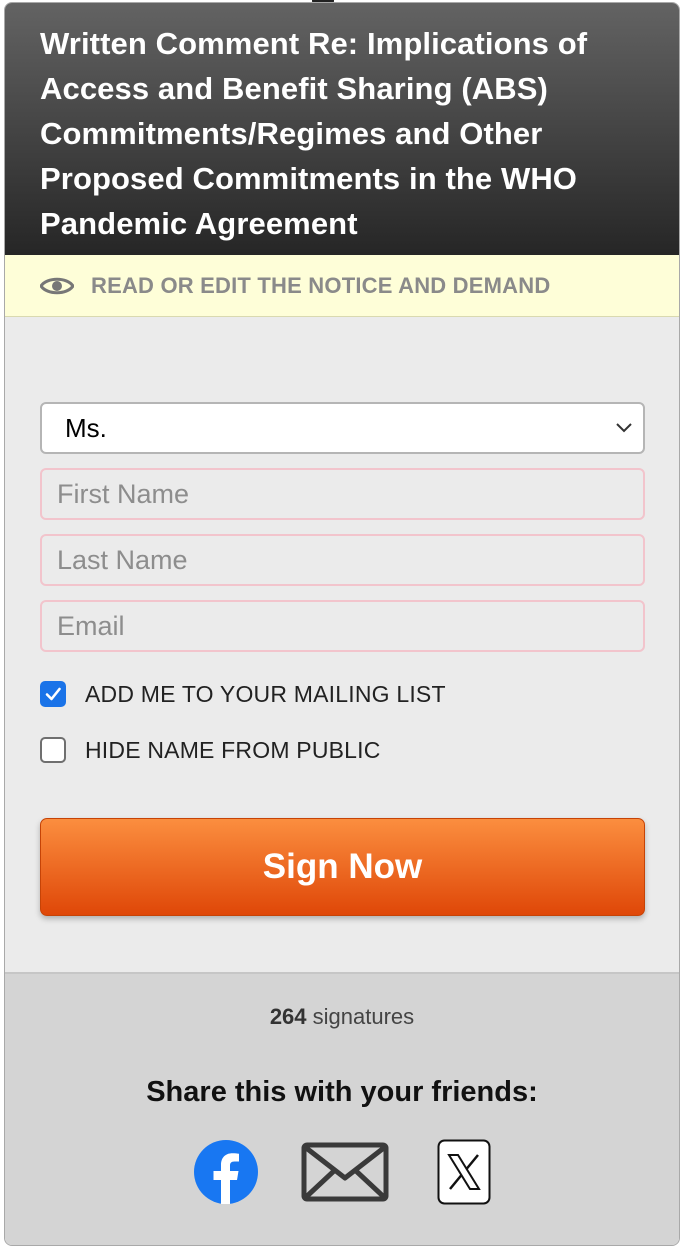 Image resolution: width=686 pixels, height=1252 pixels. What do you see at coordinates (86, 427) in the screenshot?
I see `salutation-value: Ms.` at bounding box center [86, 427].